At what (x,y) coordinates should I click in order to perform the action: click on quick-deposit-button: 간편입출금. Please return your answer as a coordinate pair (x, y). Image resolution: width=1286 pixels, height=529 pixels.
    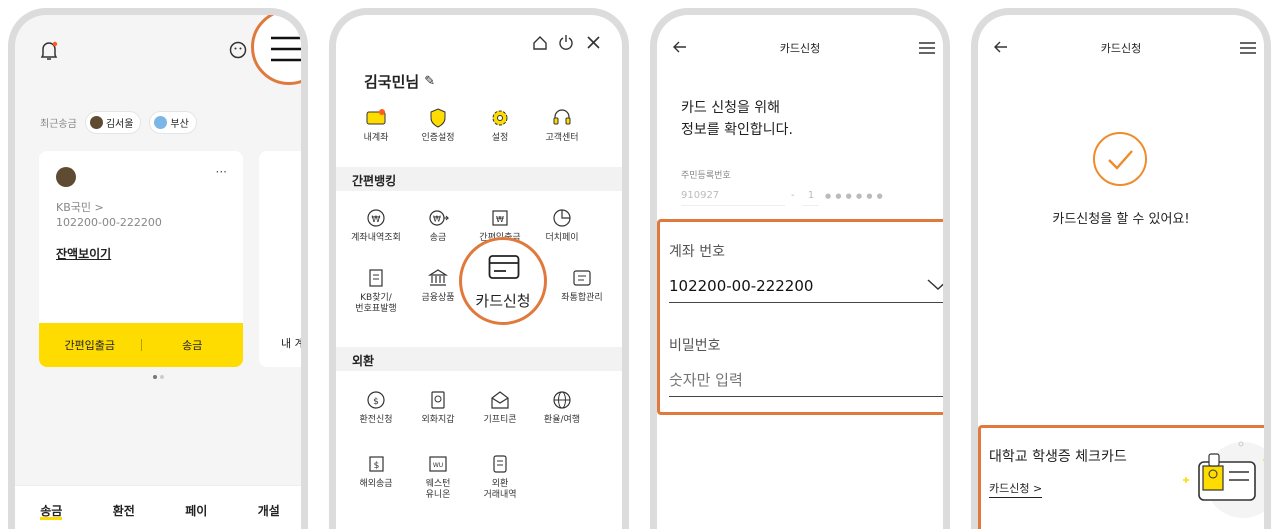
    Looking at the image, I should click on (90, 345).